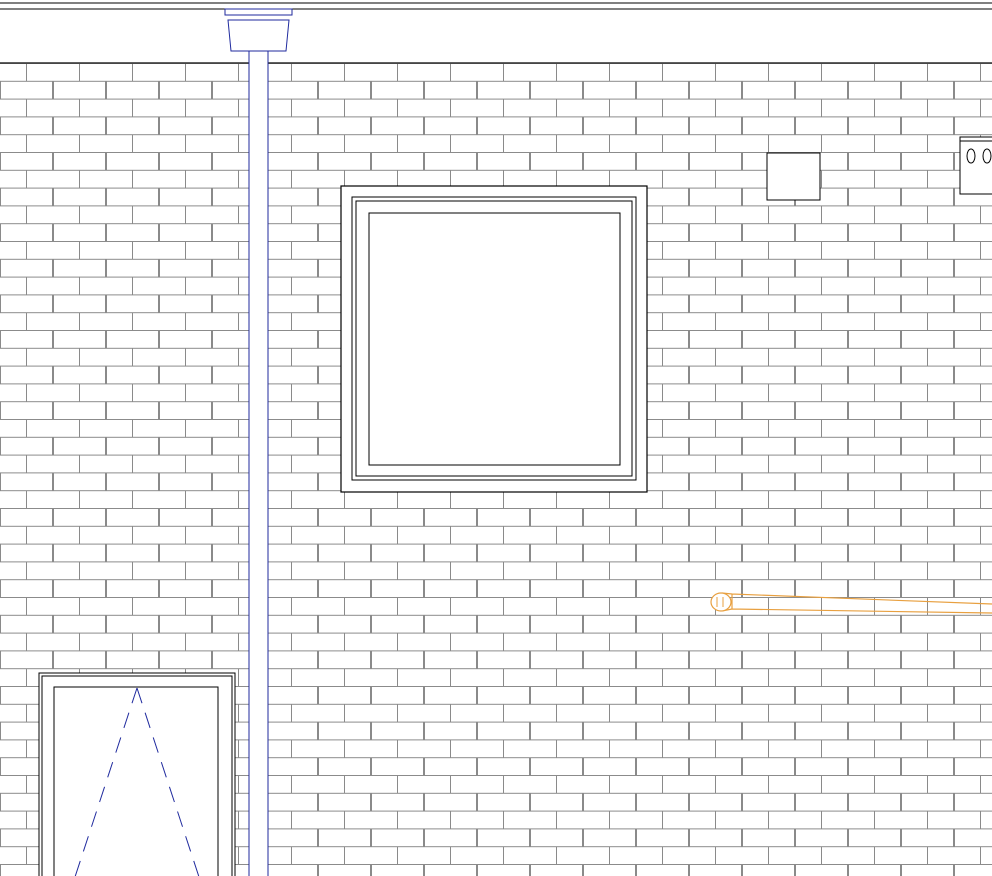 The width and height of the screenshot is (992, 876). I want to click on door, so click(137, 774).